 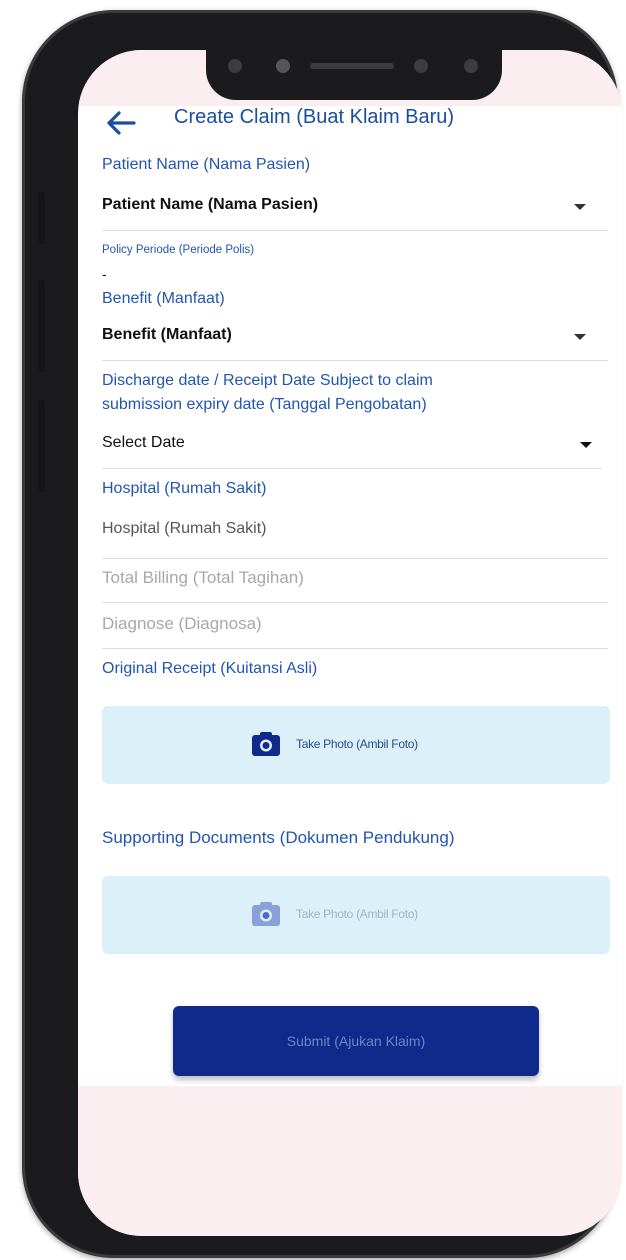 What do you see at coordinates (354, 75) in the screenshot?
I see `notch` at bounding box center [354, 75].